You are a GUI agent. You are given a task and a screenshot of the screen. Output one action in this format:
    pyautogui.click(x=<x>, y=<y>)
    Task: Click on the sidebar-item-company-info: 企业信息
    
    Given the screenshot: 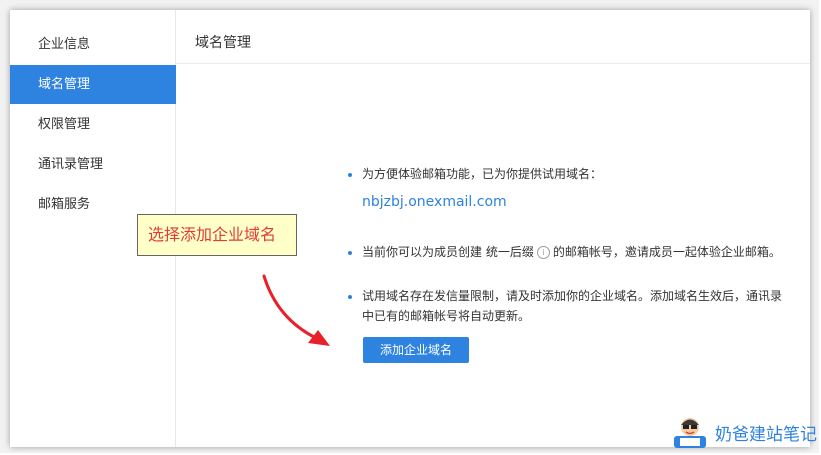 What is the action you would take?
    pyautogui.click(x=93, y=44)
    